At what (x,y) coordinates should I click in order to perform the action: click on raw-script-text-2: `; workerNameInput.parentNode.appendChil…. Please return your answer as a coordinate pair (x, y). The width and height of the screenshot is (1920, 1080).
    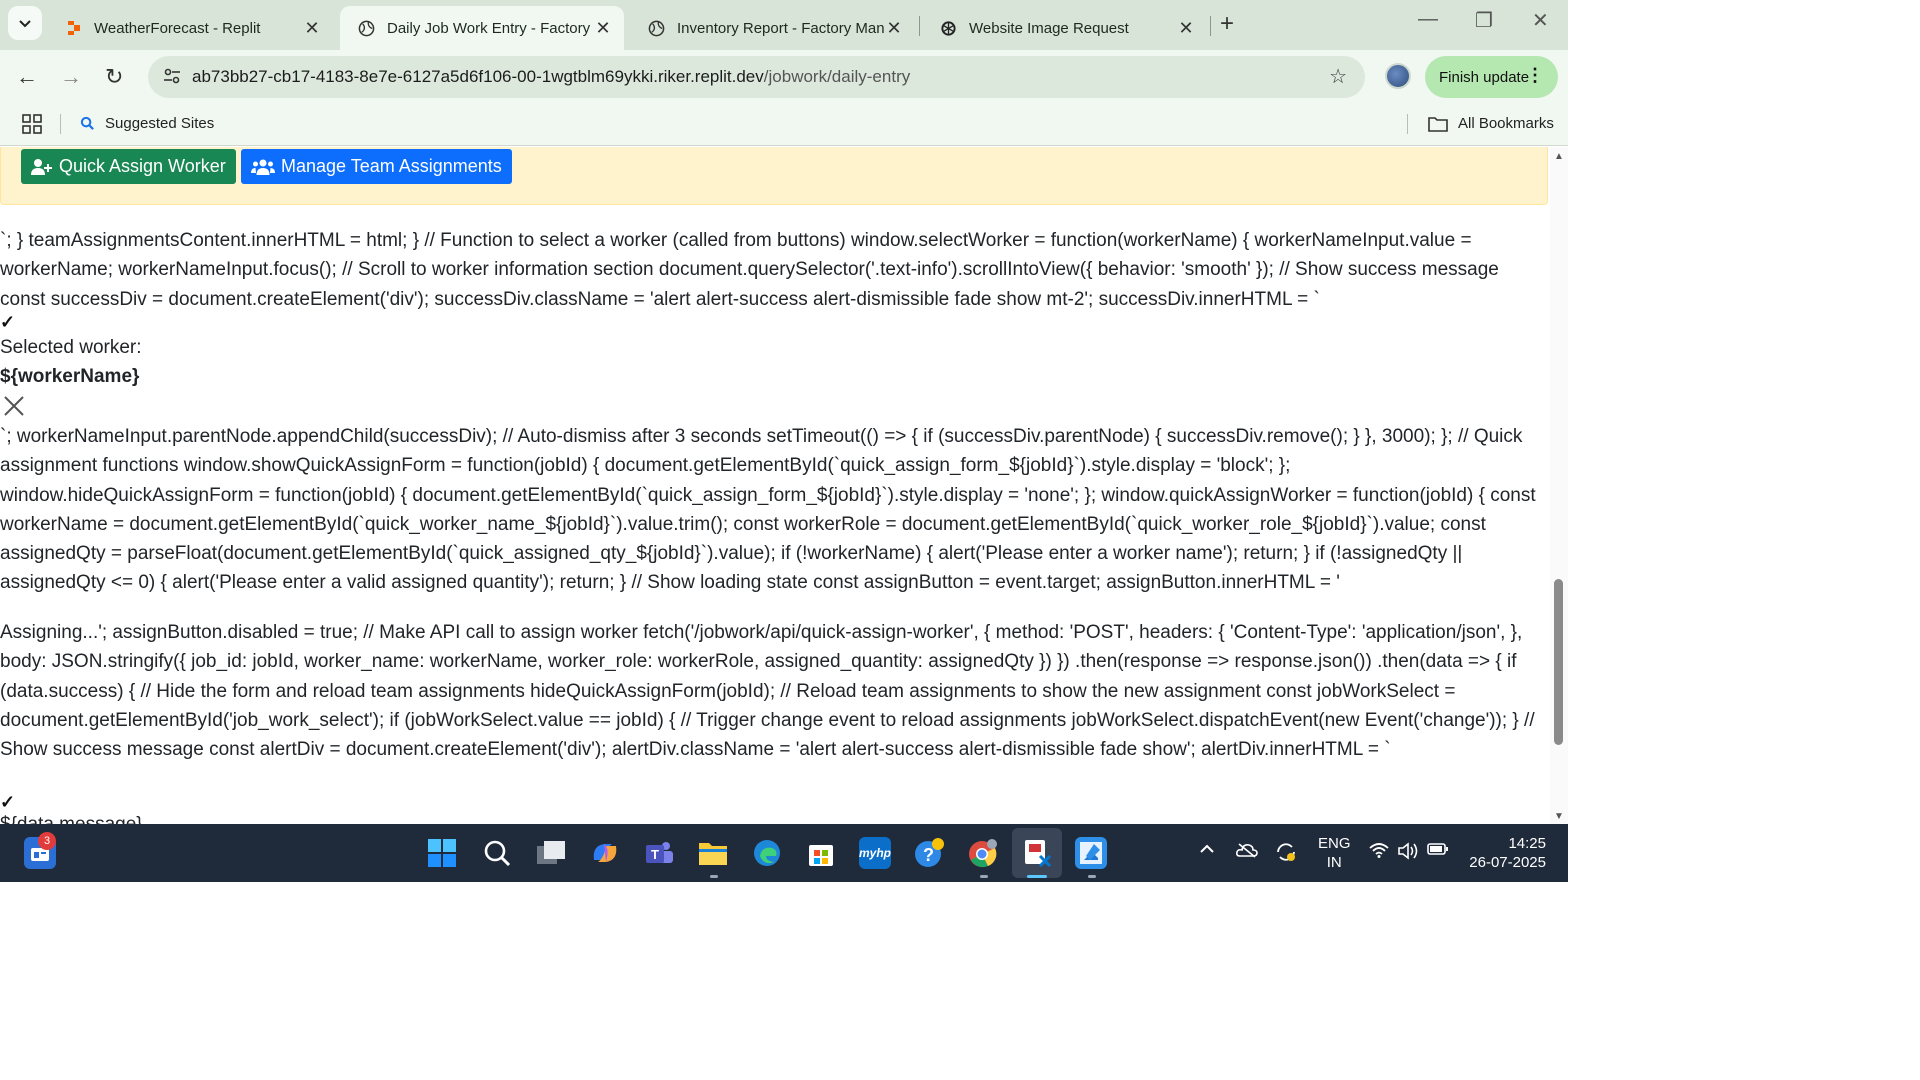
    Looking at the image, I should click on (768, 510).